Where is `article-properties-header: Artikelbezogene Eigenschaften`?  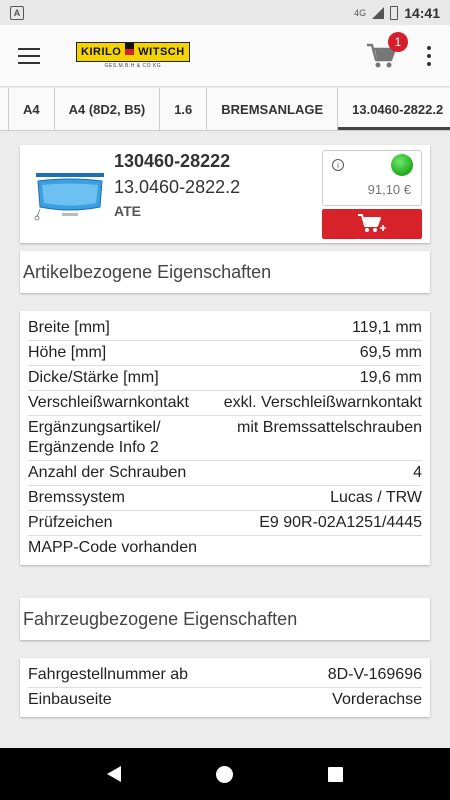 article-properties-header: Artikelbezogene Eigenschaften is located at coordinates (225, 272).